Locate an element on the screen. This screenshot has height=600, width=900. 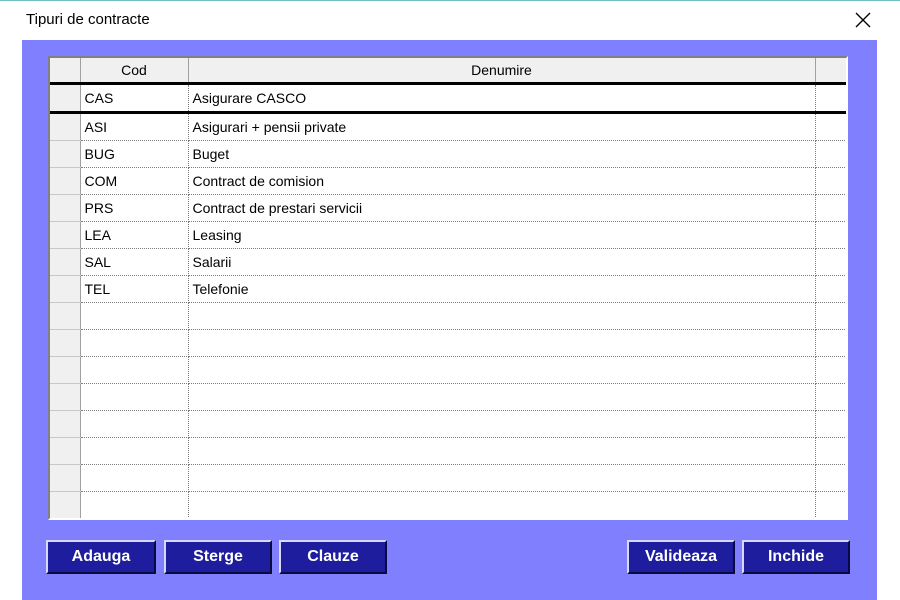
header-spacer is located at coordinates (830, 71).